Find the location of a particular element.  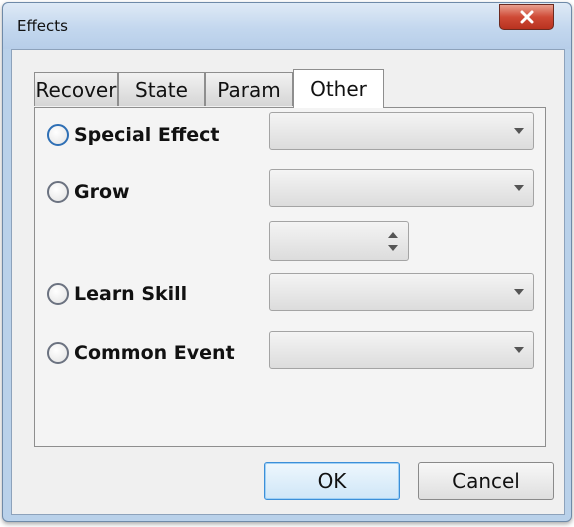

grow-radio is located at coordinates (58, 192).